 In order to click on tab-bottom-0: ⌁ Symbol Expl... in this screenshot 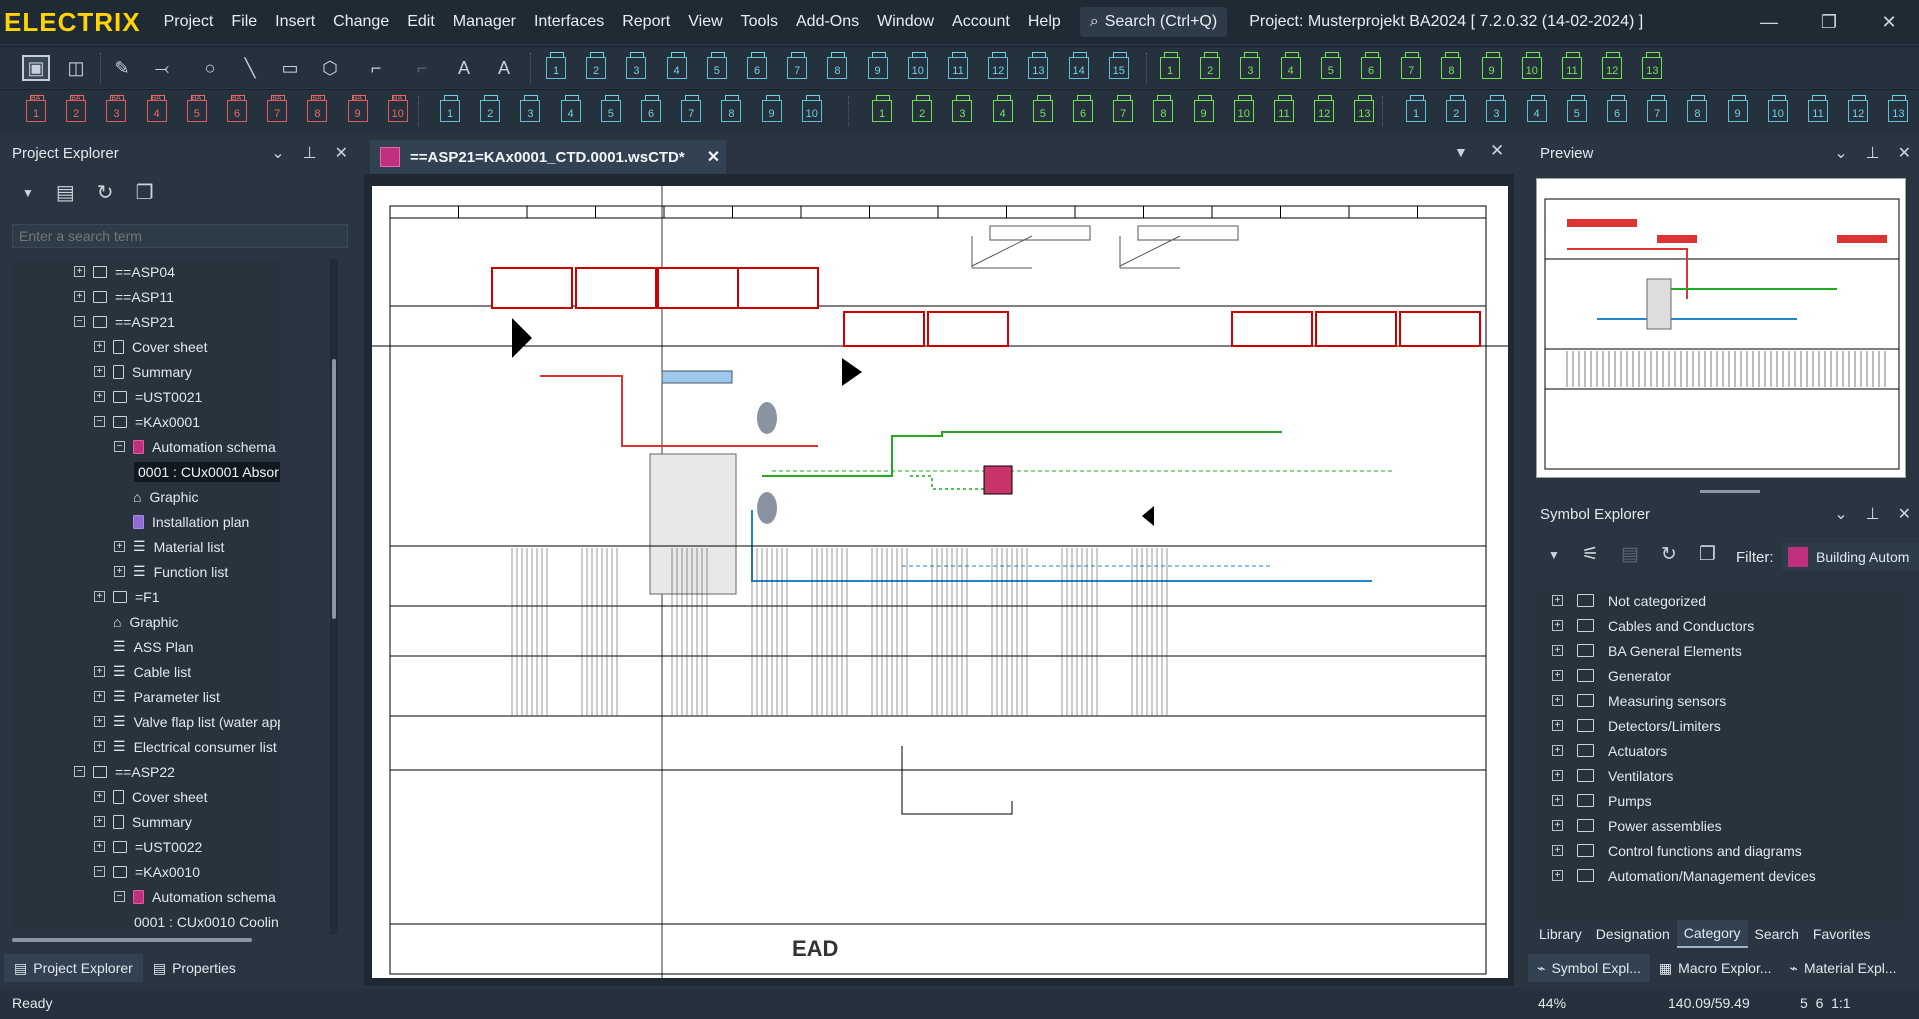, I will do `click(1589, 968)`.